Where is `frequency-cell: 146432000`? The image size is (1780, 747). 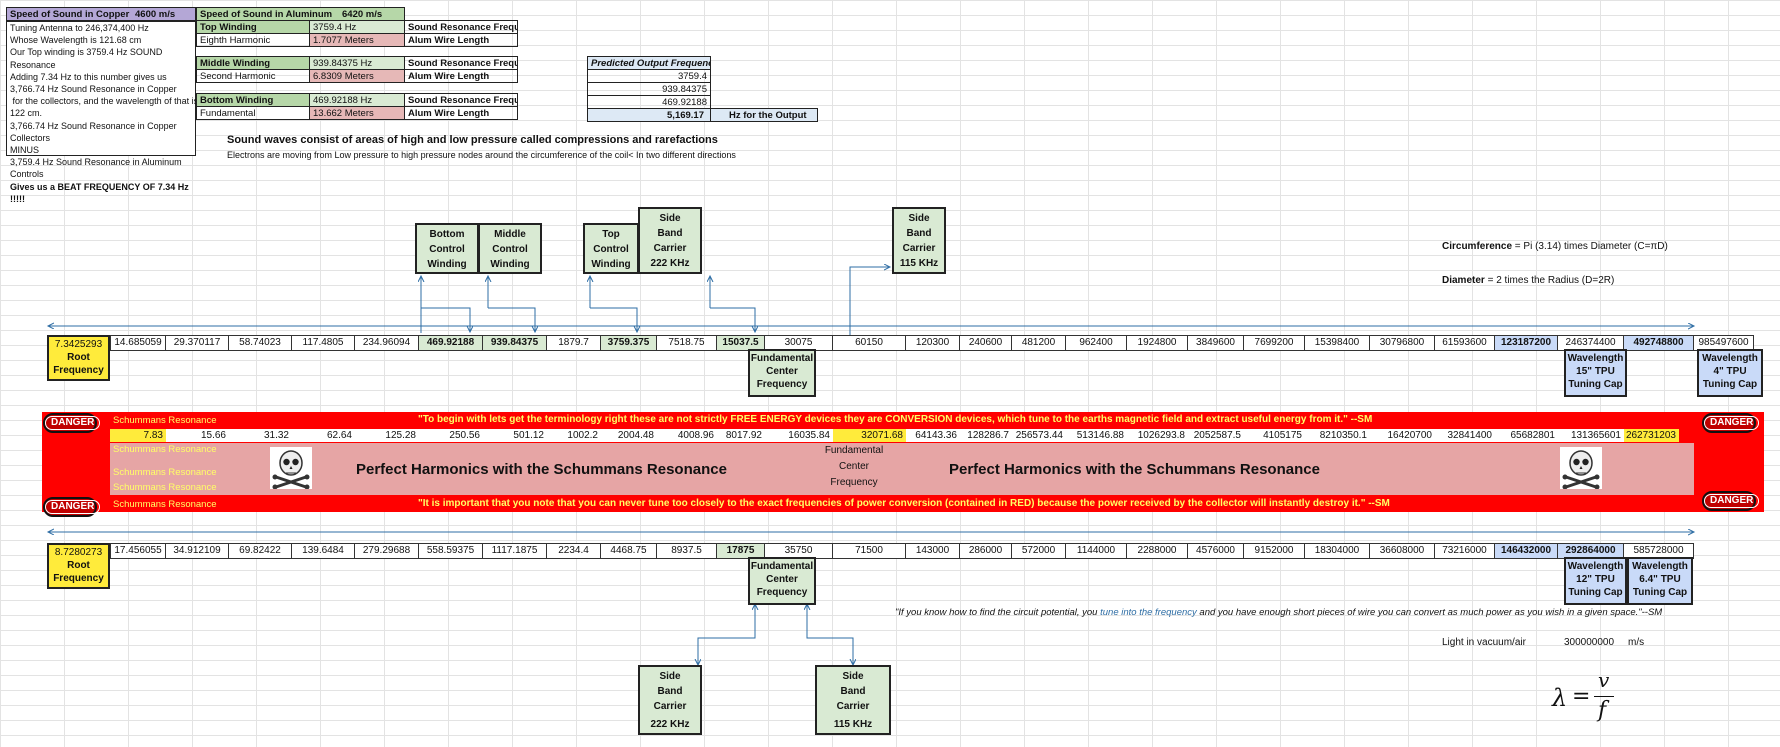
frequency-cell: 146432000 is located at coordinates (1526, 551).